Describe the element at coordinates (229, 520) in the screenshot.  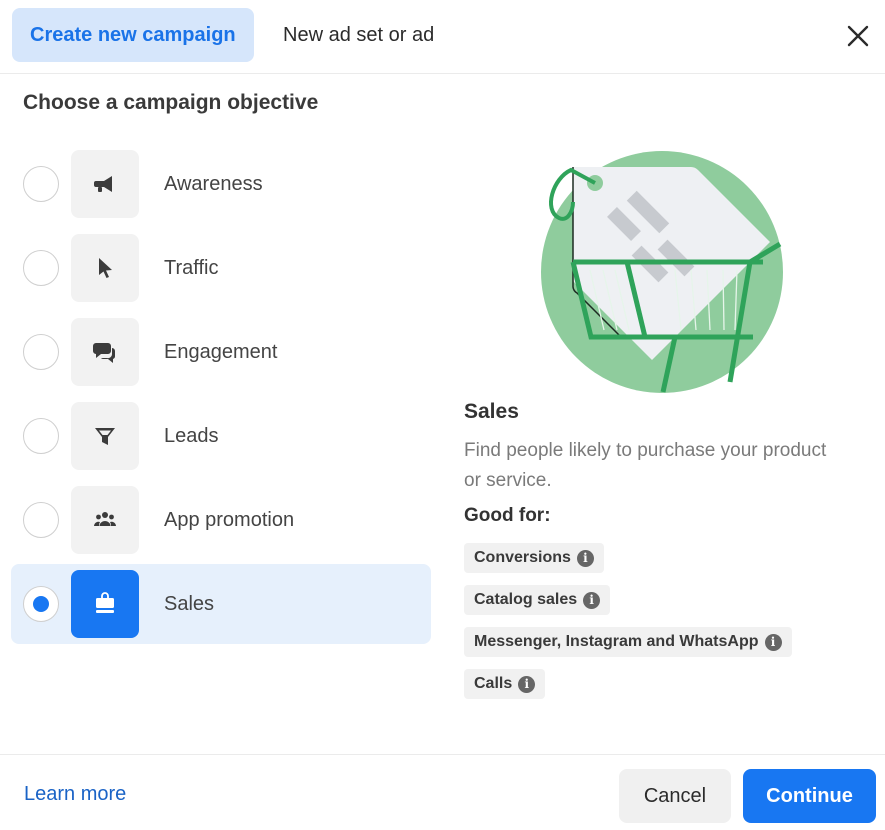
I see `objective-label: App promotion` at that location.